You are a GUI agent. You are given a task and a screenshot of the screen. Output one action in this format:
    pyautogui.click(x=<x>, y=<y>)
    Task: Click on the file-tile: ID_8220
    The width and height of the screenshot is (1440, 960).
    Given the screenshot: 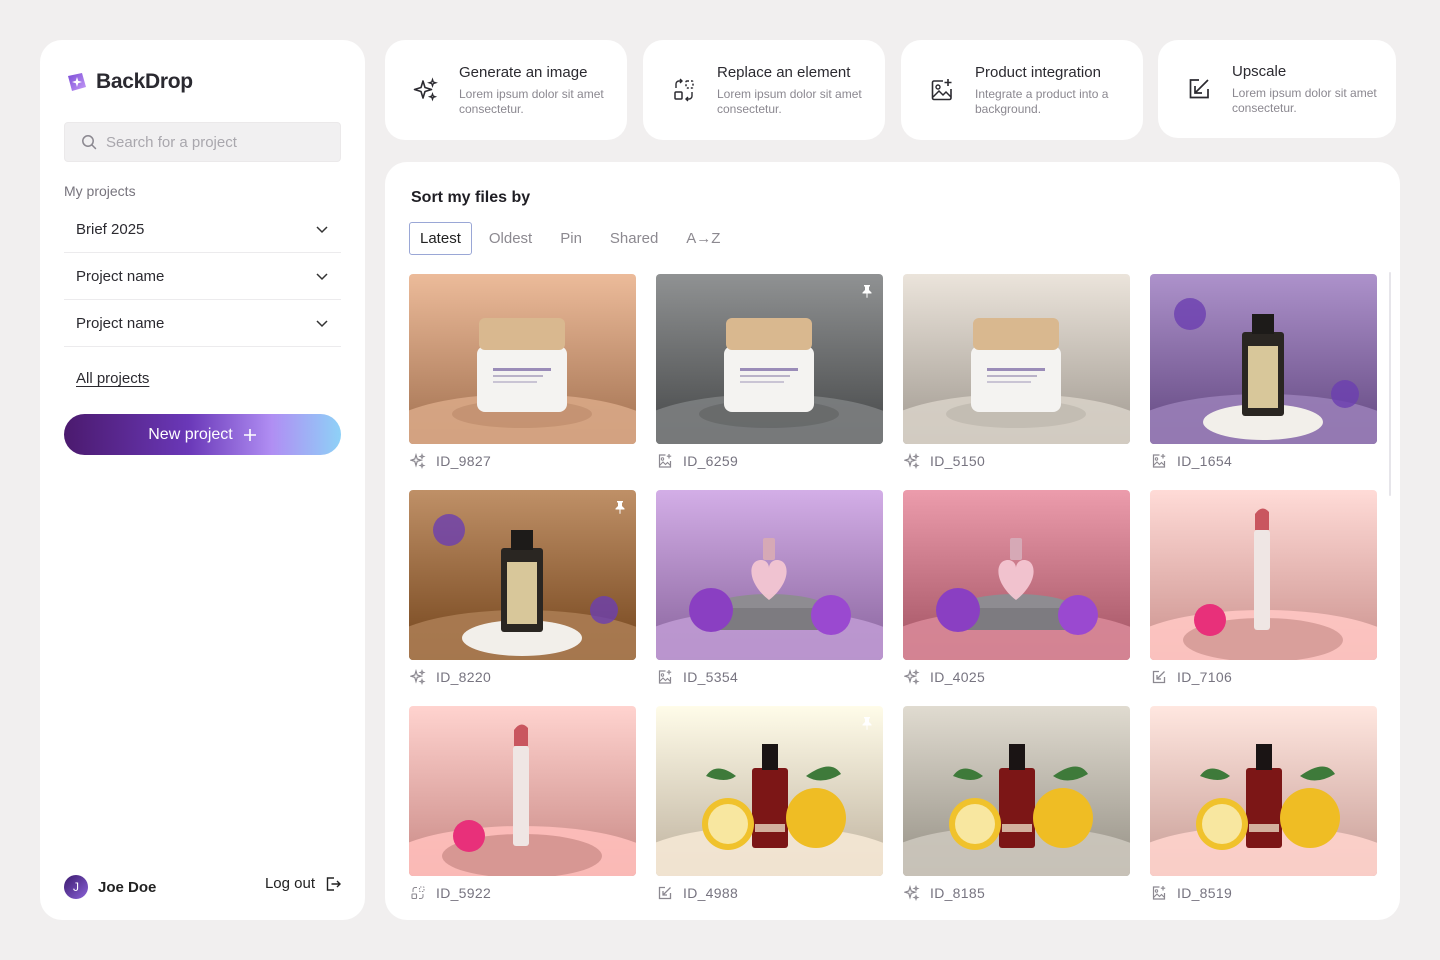 What is the action you would take?
    pyautogui.click(x=522, y=598)
    